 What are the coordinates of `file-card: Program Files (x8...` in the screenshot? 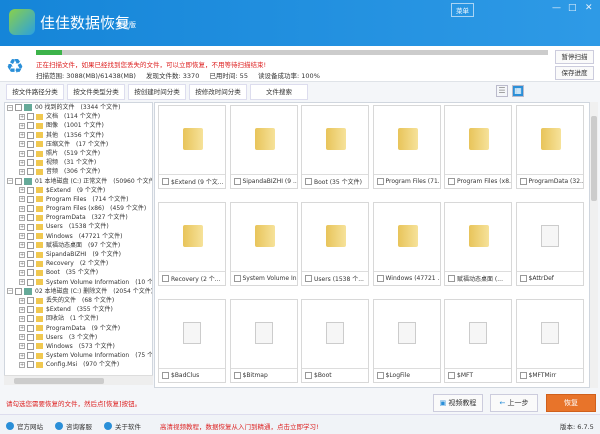 It's located at (478, 147).